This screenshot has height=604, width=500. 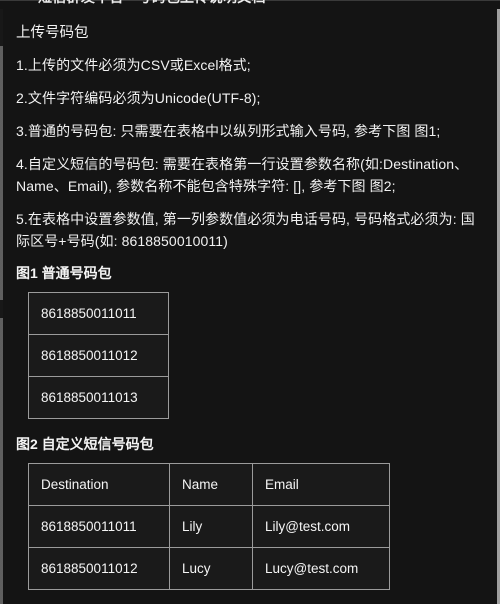 I want to click on table-cell: 8618850011011, so click(x=99, y=526).